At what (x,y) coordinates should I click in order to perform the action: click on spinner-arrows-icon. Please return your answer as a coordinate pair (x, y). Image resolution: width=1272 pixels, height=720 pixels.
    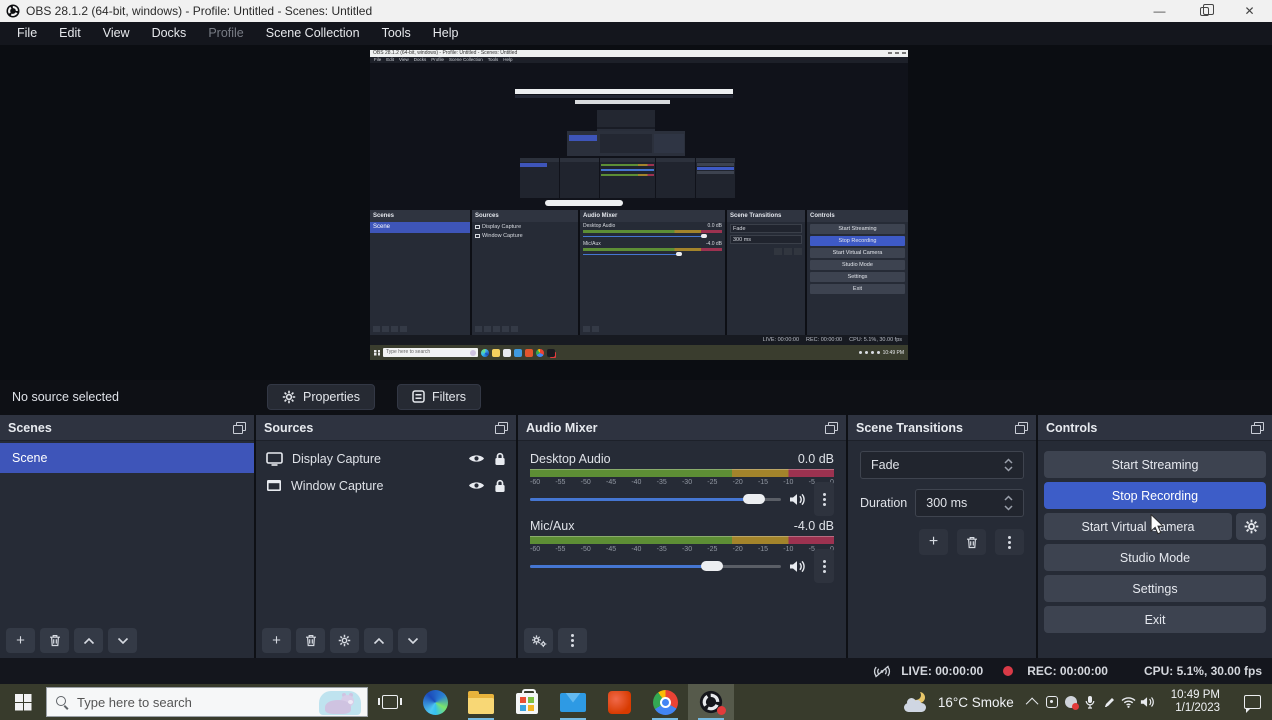
    Looking at the image, I should click on (1008, 503).